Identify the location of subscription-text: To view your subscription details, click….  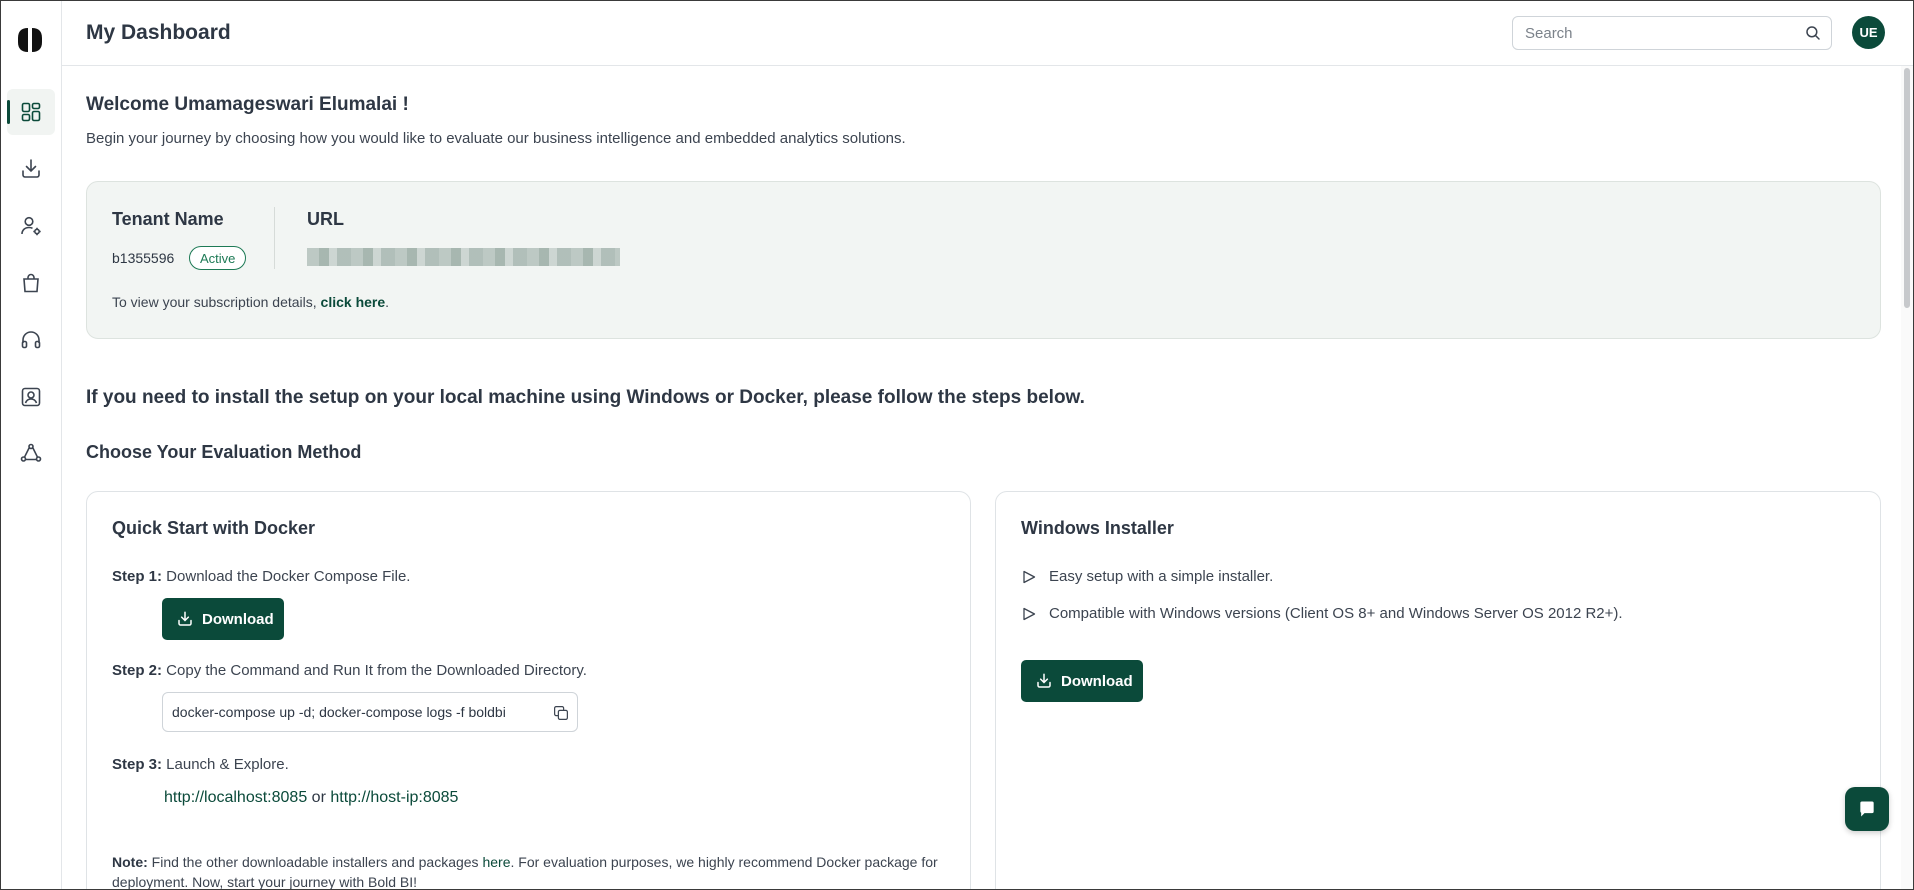
(250, 302).